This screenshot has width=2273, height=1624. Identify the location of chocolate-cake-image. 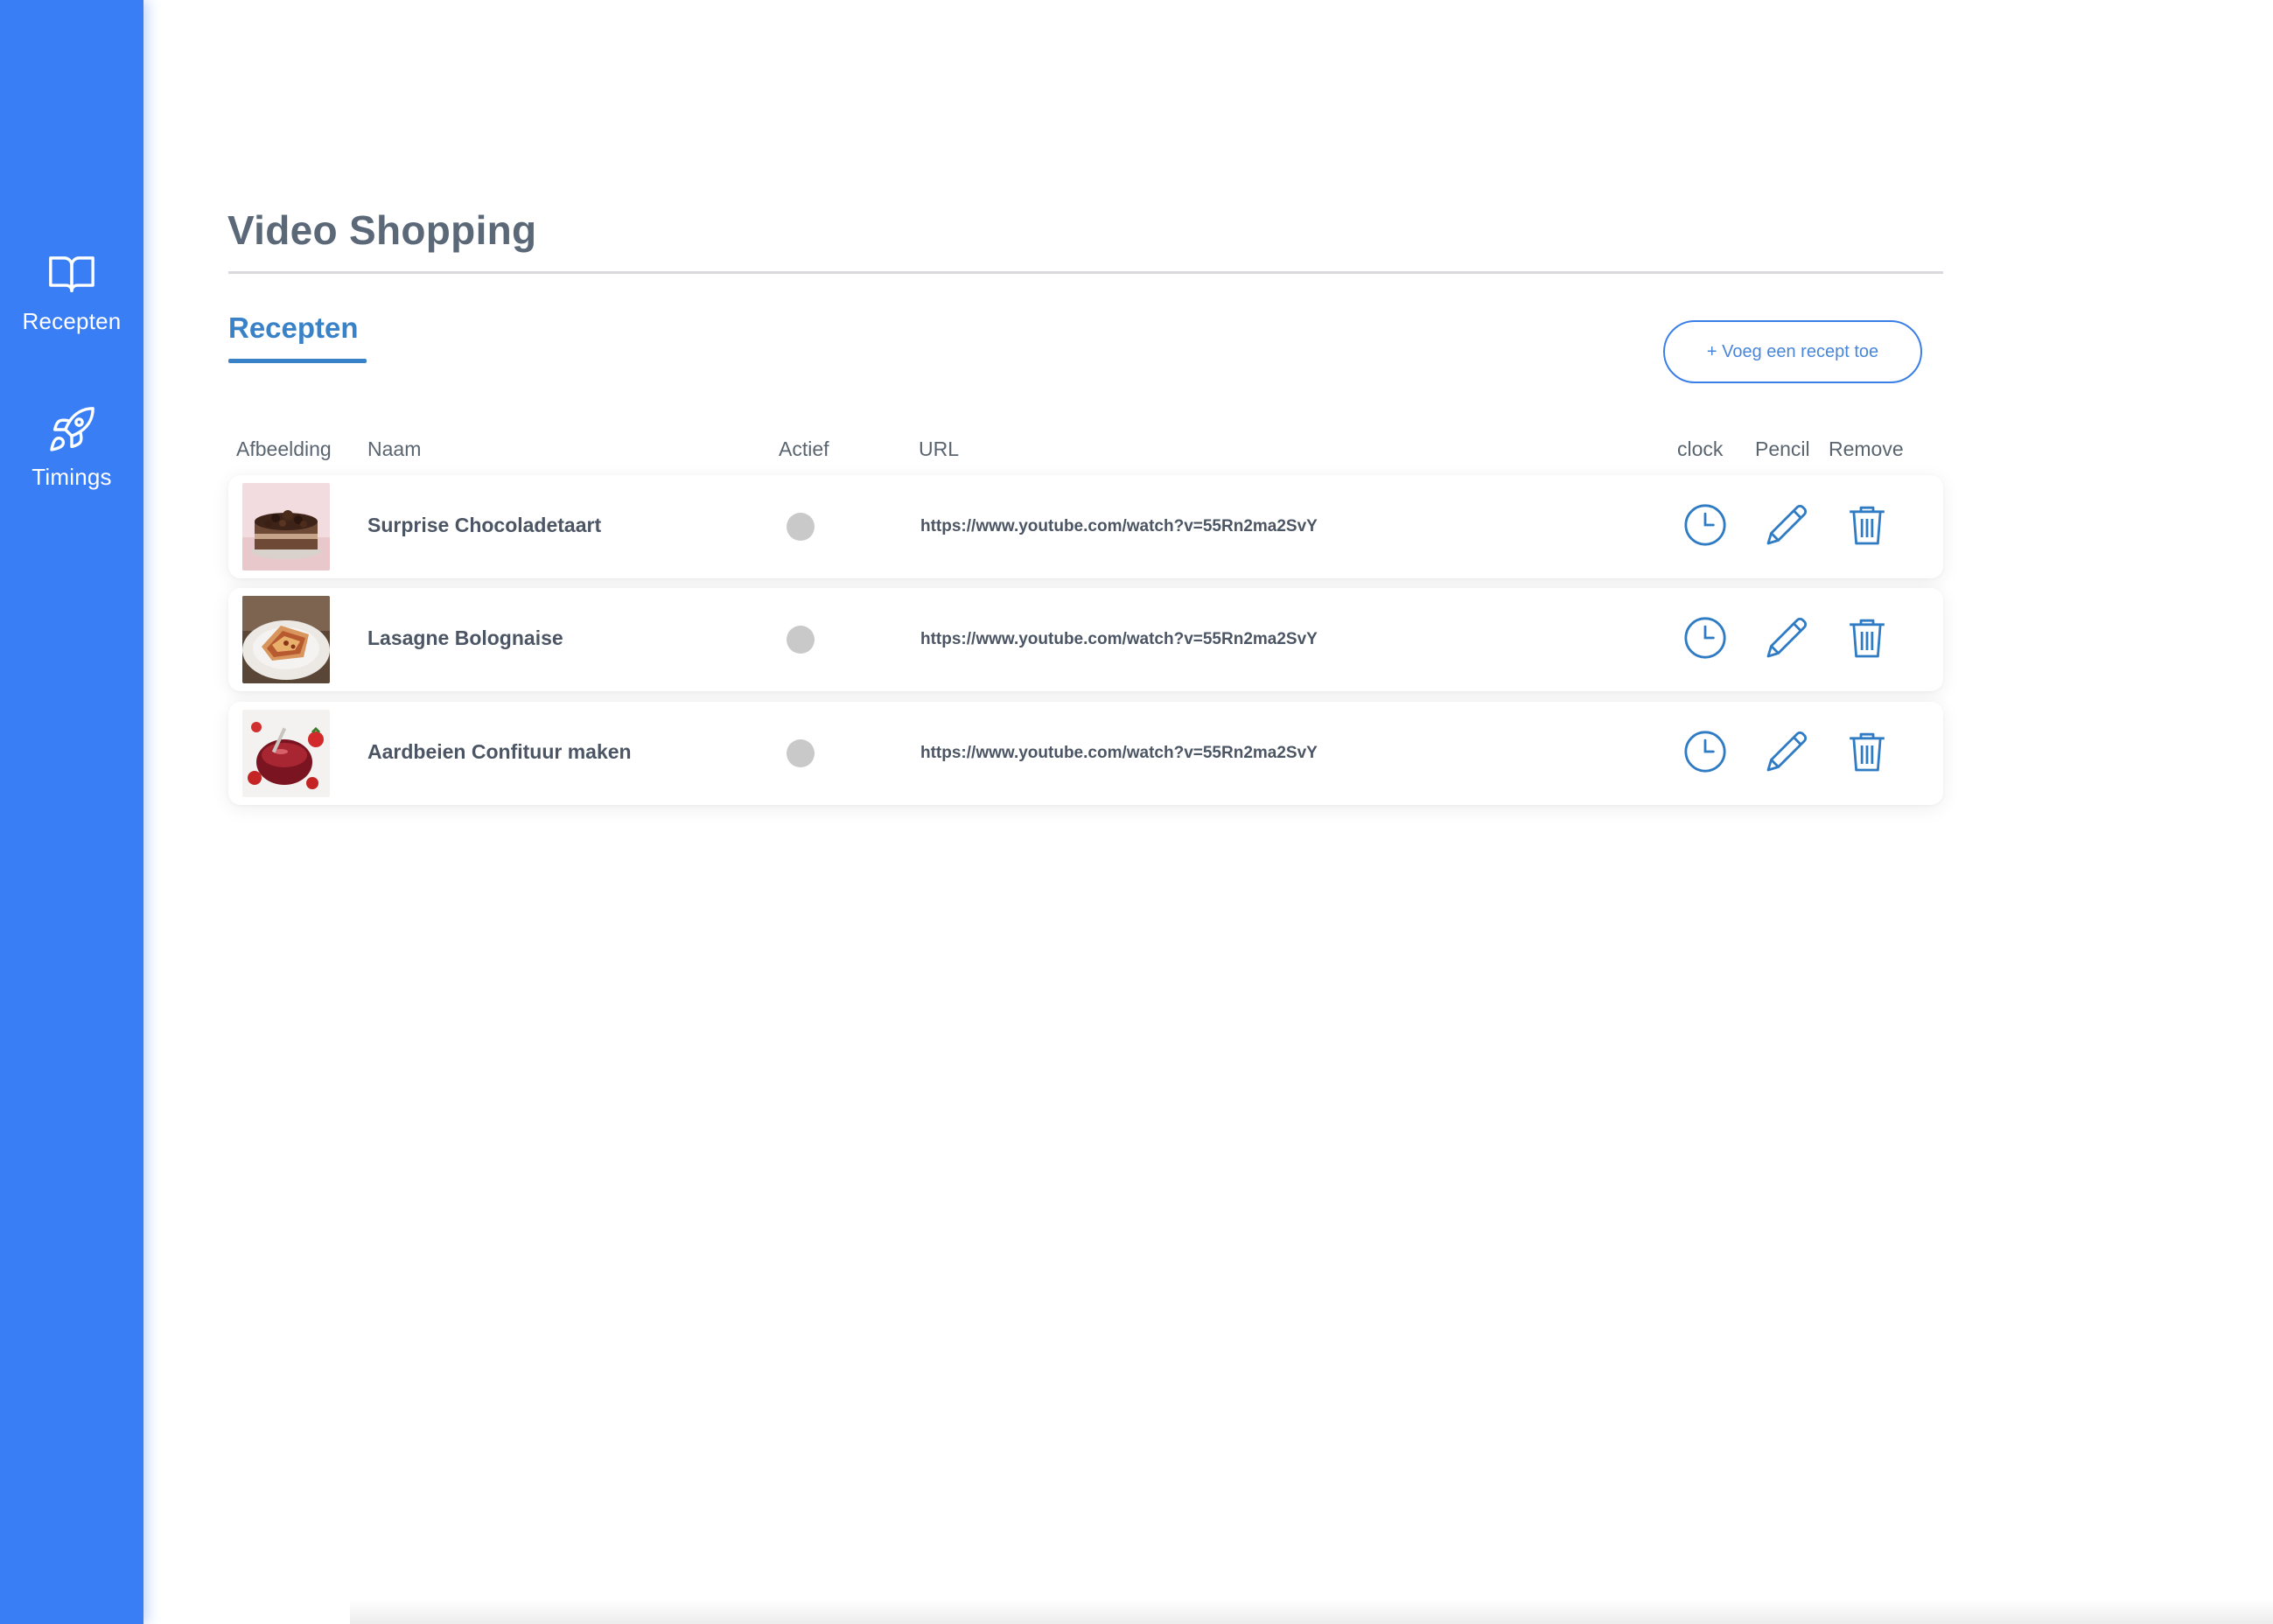
(286, 526).